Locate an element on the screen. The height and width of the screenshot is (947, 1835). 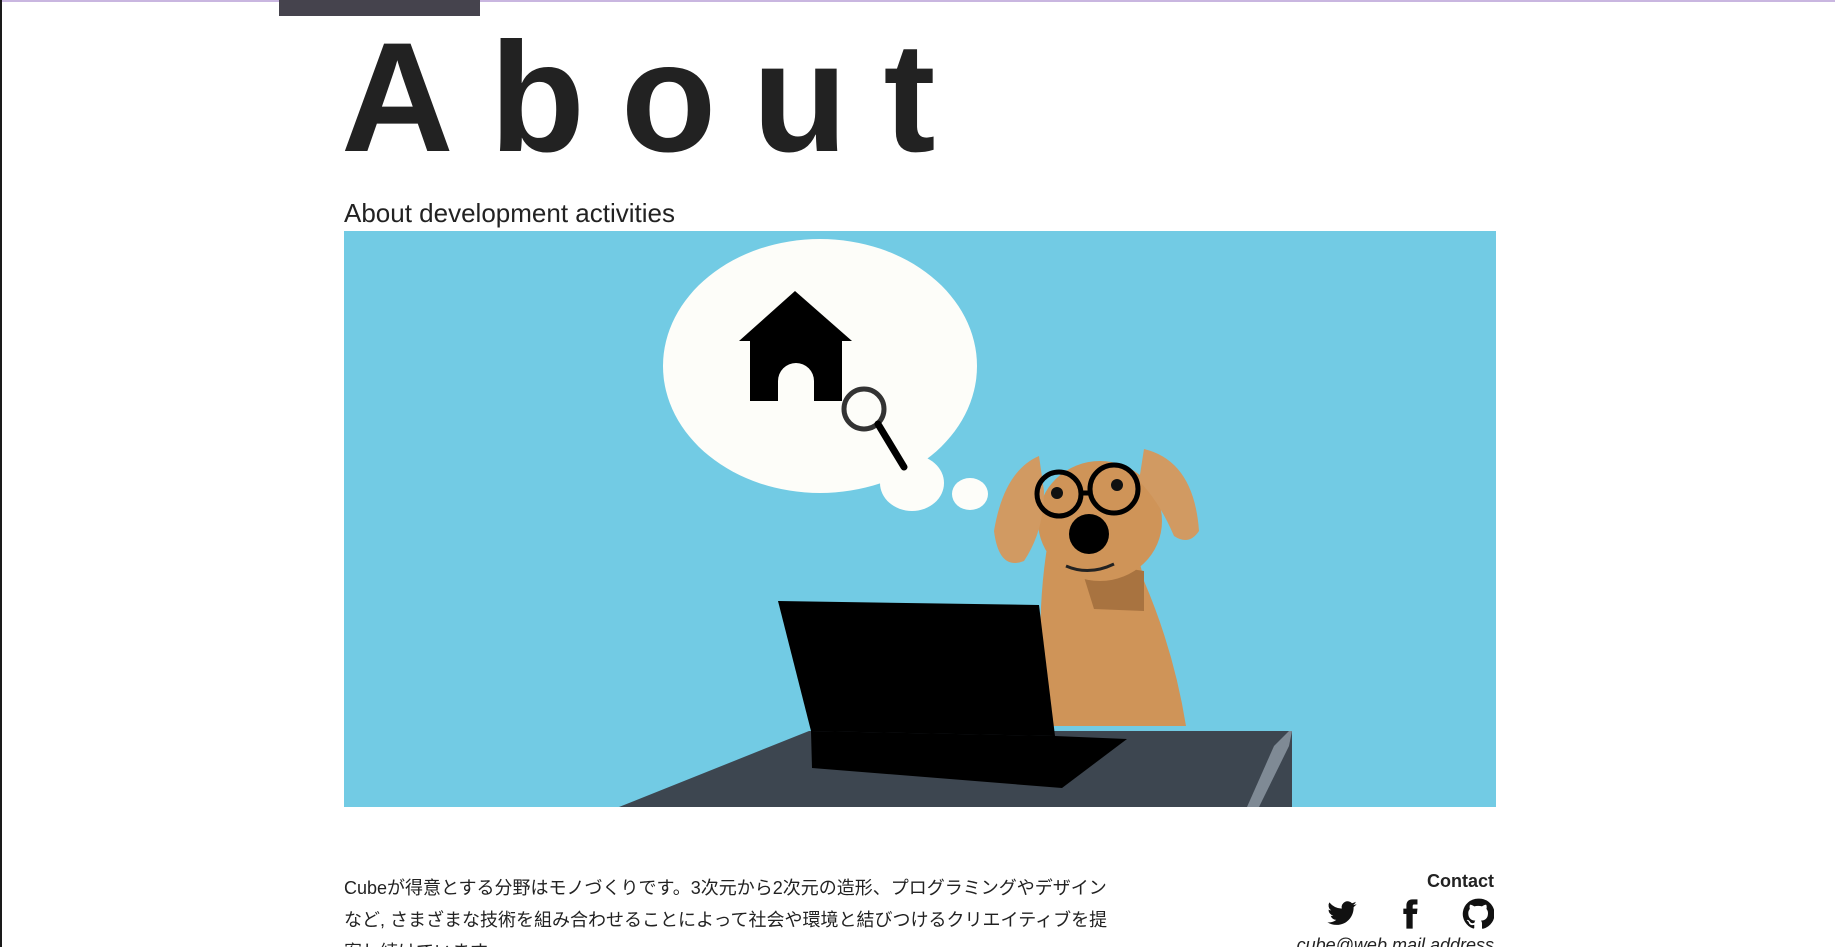
page-subtitle: About development activities is located at coordinates (509, 213).